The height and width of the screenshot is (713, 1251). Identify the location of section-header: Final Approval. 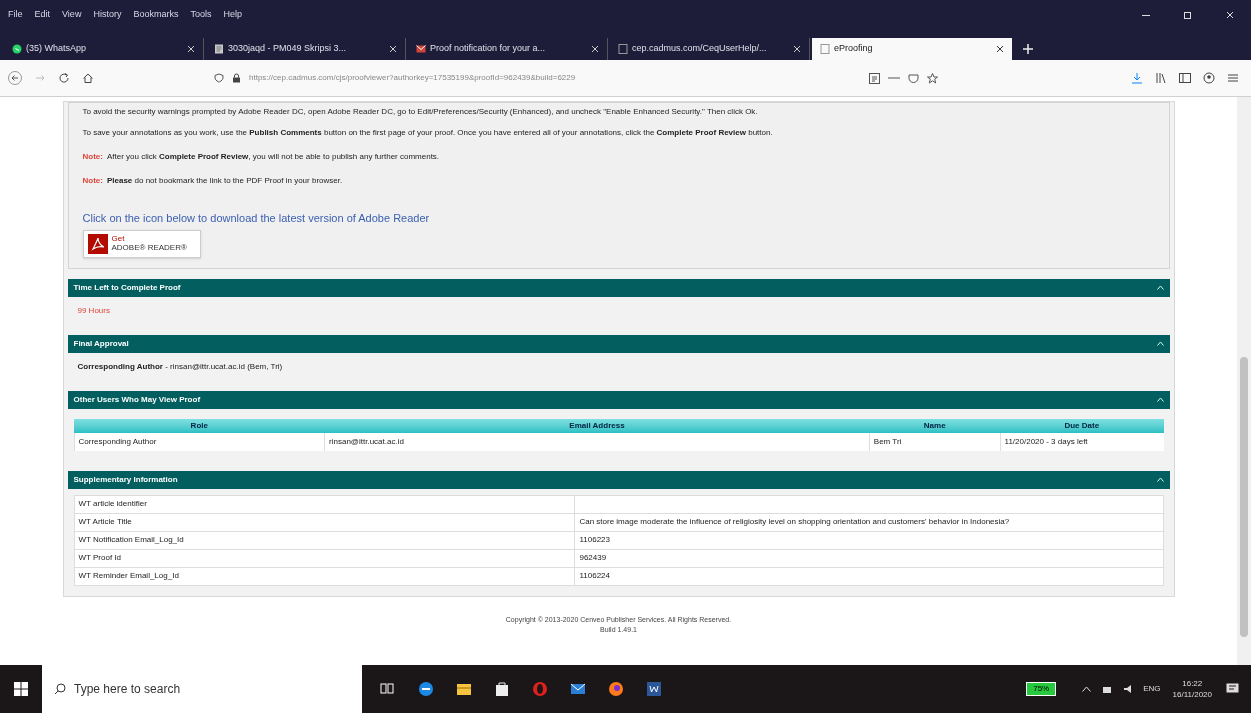
(618, 343).